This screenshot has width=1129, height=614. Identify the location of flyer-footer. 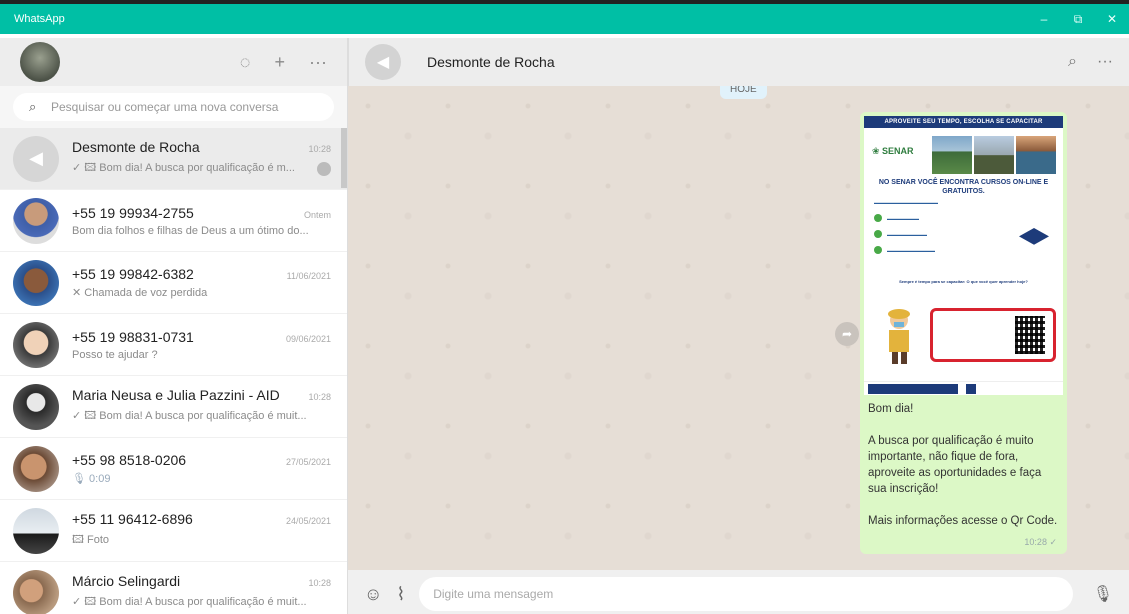
(963, 388).